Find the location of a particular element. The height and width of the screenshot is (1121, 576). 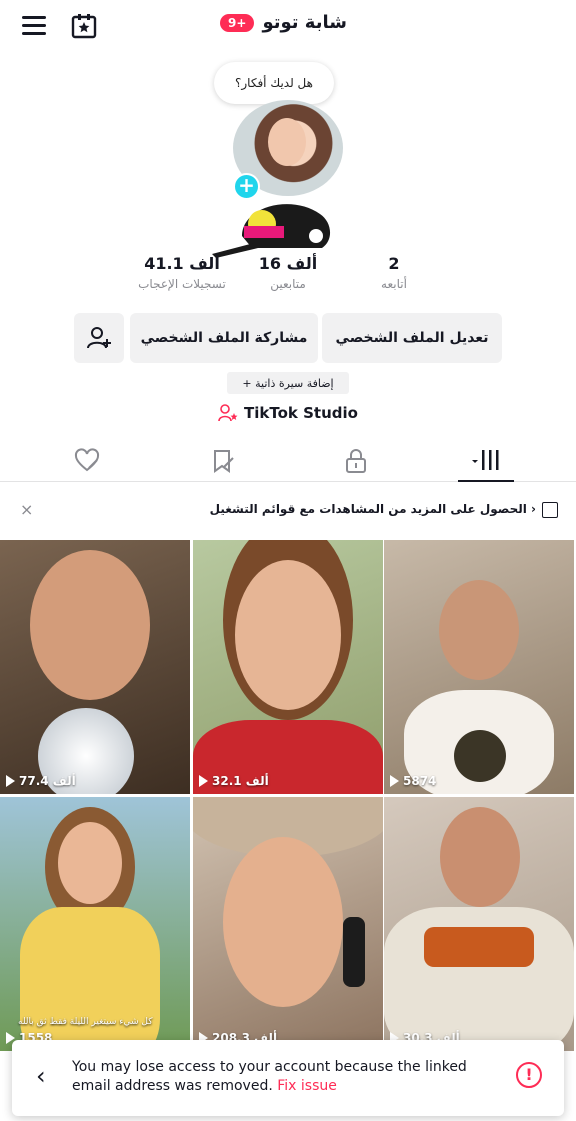

title-group: 9+ شابة توتو is located at coordinates (288, 22).